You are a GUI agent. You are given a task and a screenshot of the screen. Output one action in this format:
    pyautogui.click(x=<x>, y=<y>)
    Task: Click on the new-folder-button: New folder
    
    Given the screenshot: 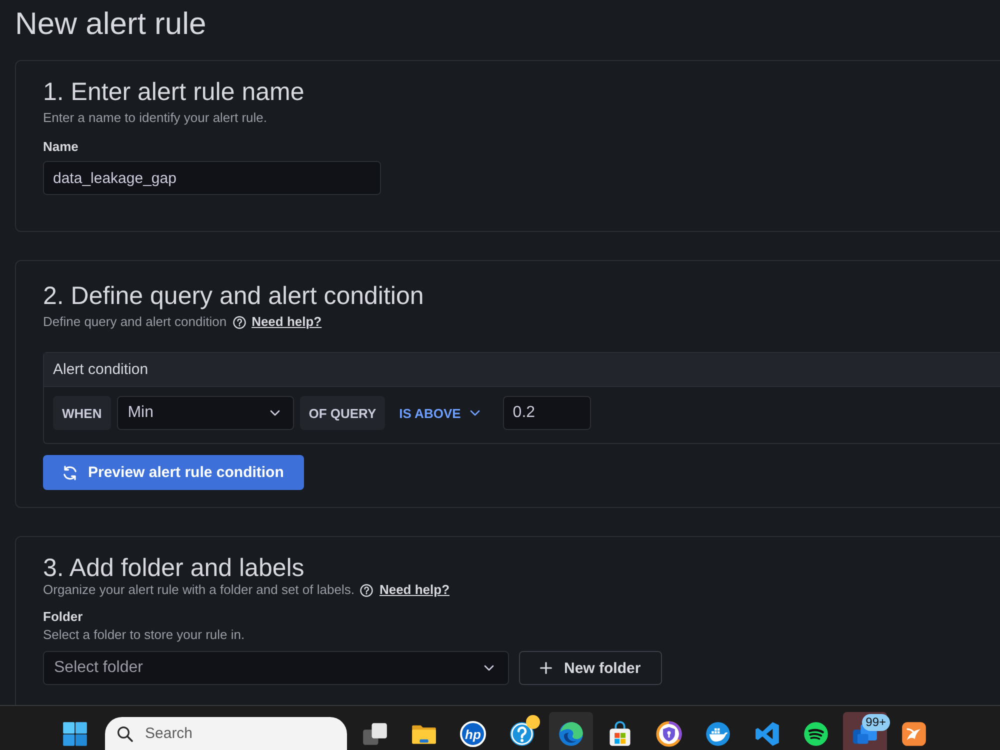 What is the action you would take?
    pyautogui.click(x=590, y=668)
    